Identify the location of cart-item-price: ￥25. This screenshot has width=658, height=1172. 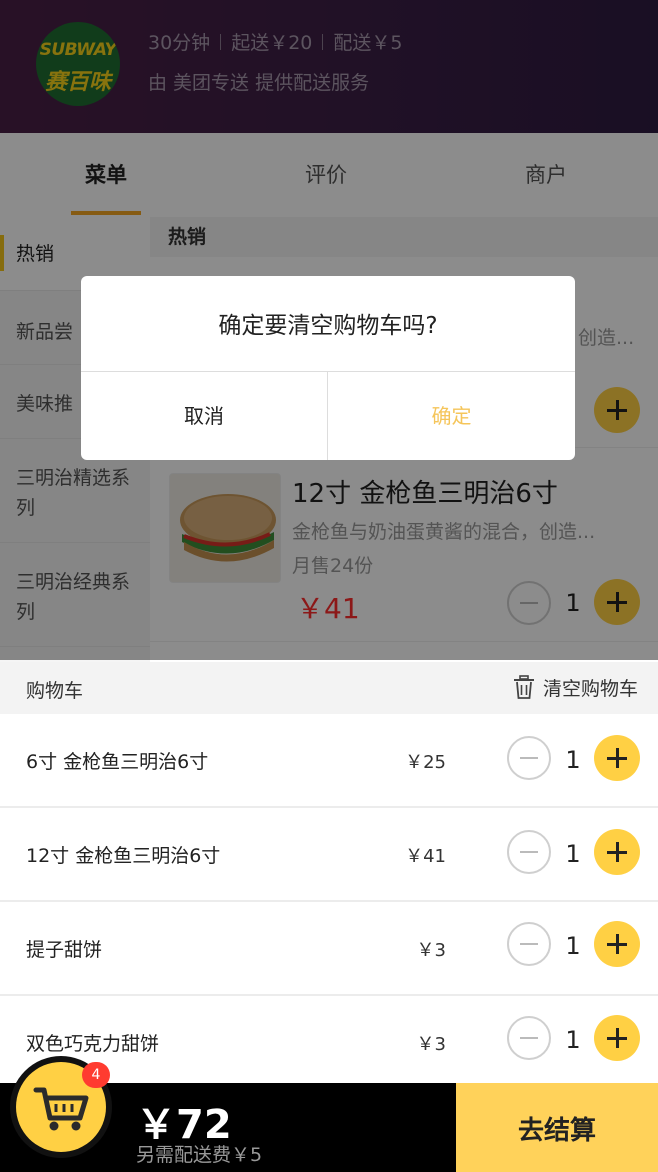
(425, 762).